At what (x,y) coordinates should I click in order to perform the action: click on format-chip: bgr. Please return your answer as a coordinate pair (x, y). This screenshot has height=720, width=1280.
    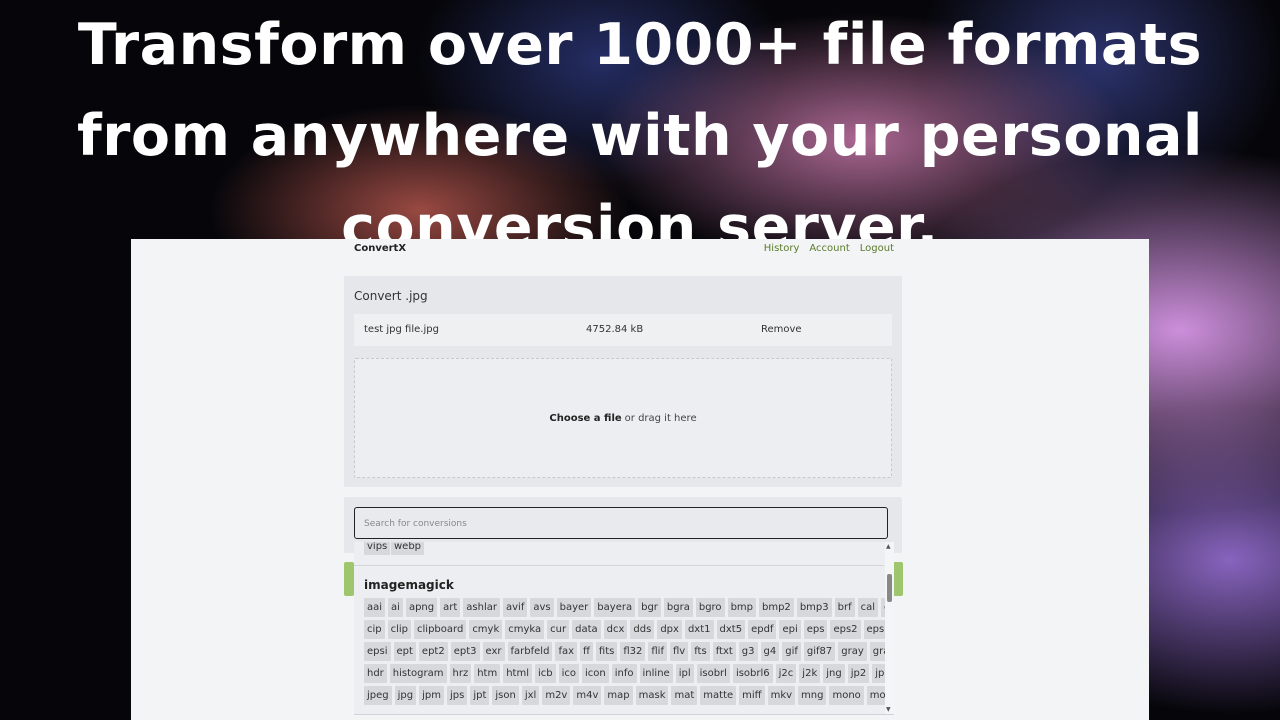
    Looking at the image, I should click on (649, 607).